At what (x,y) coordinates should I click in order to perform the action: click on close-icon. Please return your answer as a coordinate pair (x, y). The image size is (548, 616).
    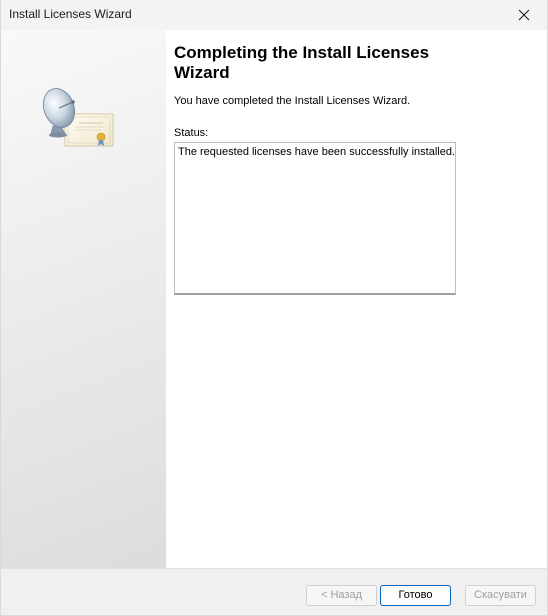
    Looking at the image, I should click on (524, 15).